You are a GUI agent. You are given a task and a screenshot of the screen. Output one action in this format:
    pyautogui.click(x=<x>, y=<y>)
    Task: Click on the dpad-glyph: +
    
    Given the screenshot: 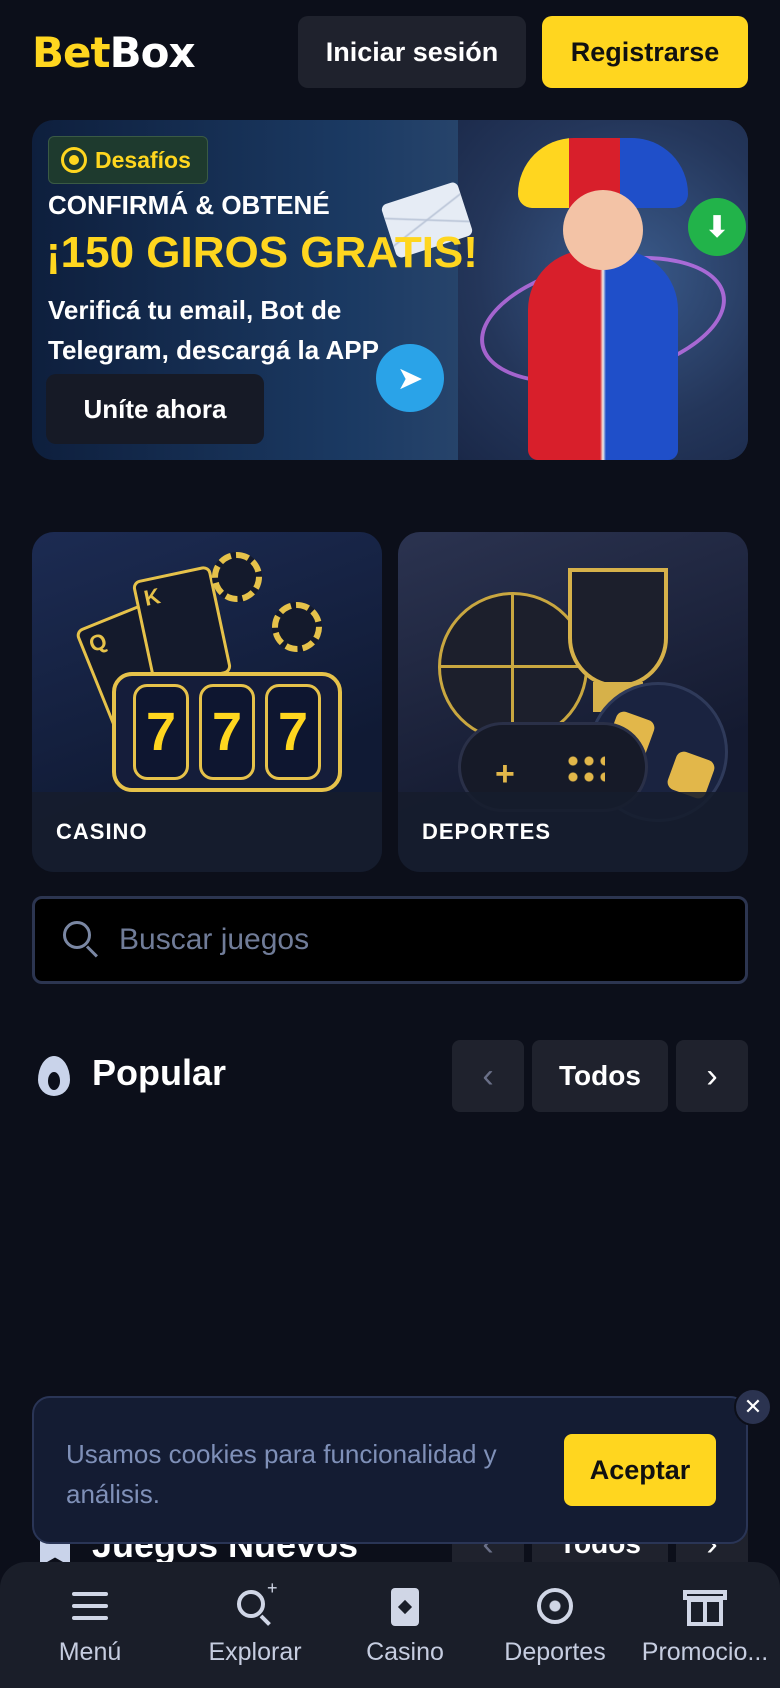 What is the action you would take?
    pyautogui.click(x=505, y=774)
    